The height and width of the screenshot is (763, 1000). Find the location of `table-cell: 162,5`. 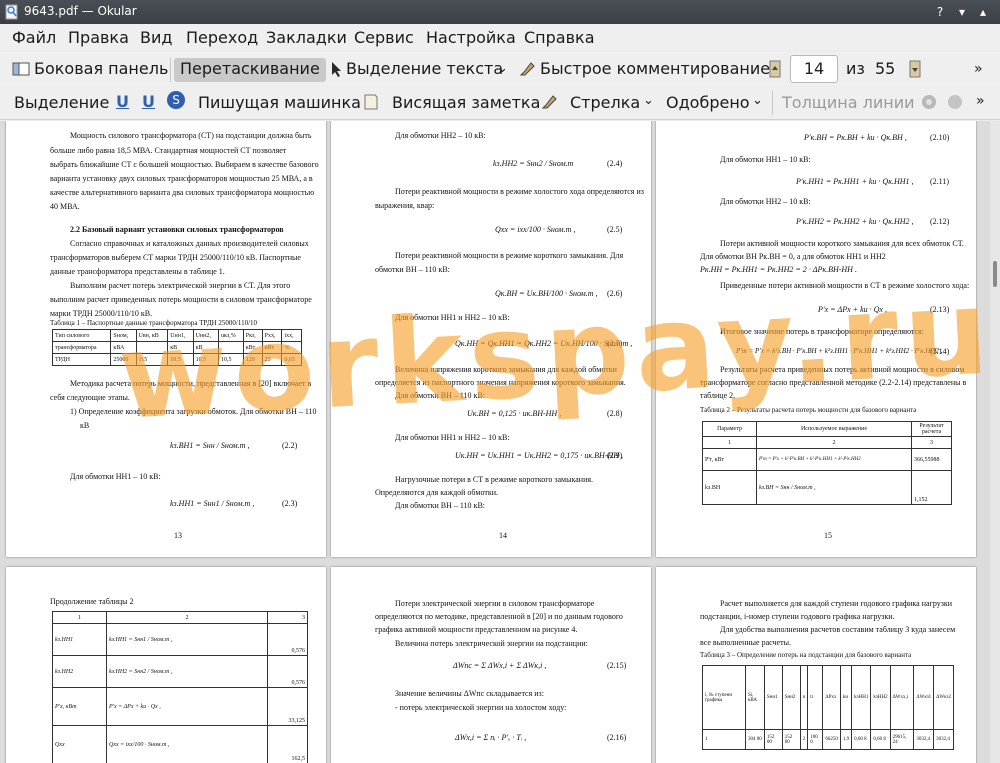

table-cell: 162,5 is located at coordinates (287, 744).